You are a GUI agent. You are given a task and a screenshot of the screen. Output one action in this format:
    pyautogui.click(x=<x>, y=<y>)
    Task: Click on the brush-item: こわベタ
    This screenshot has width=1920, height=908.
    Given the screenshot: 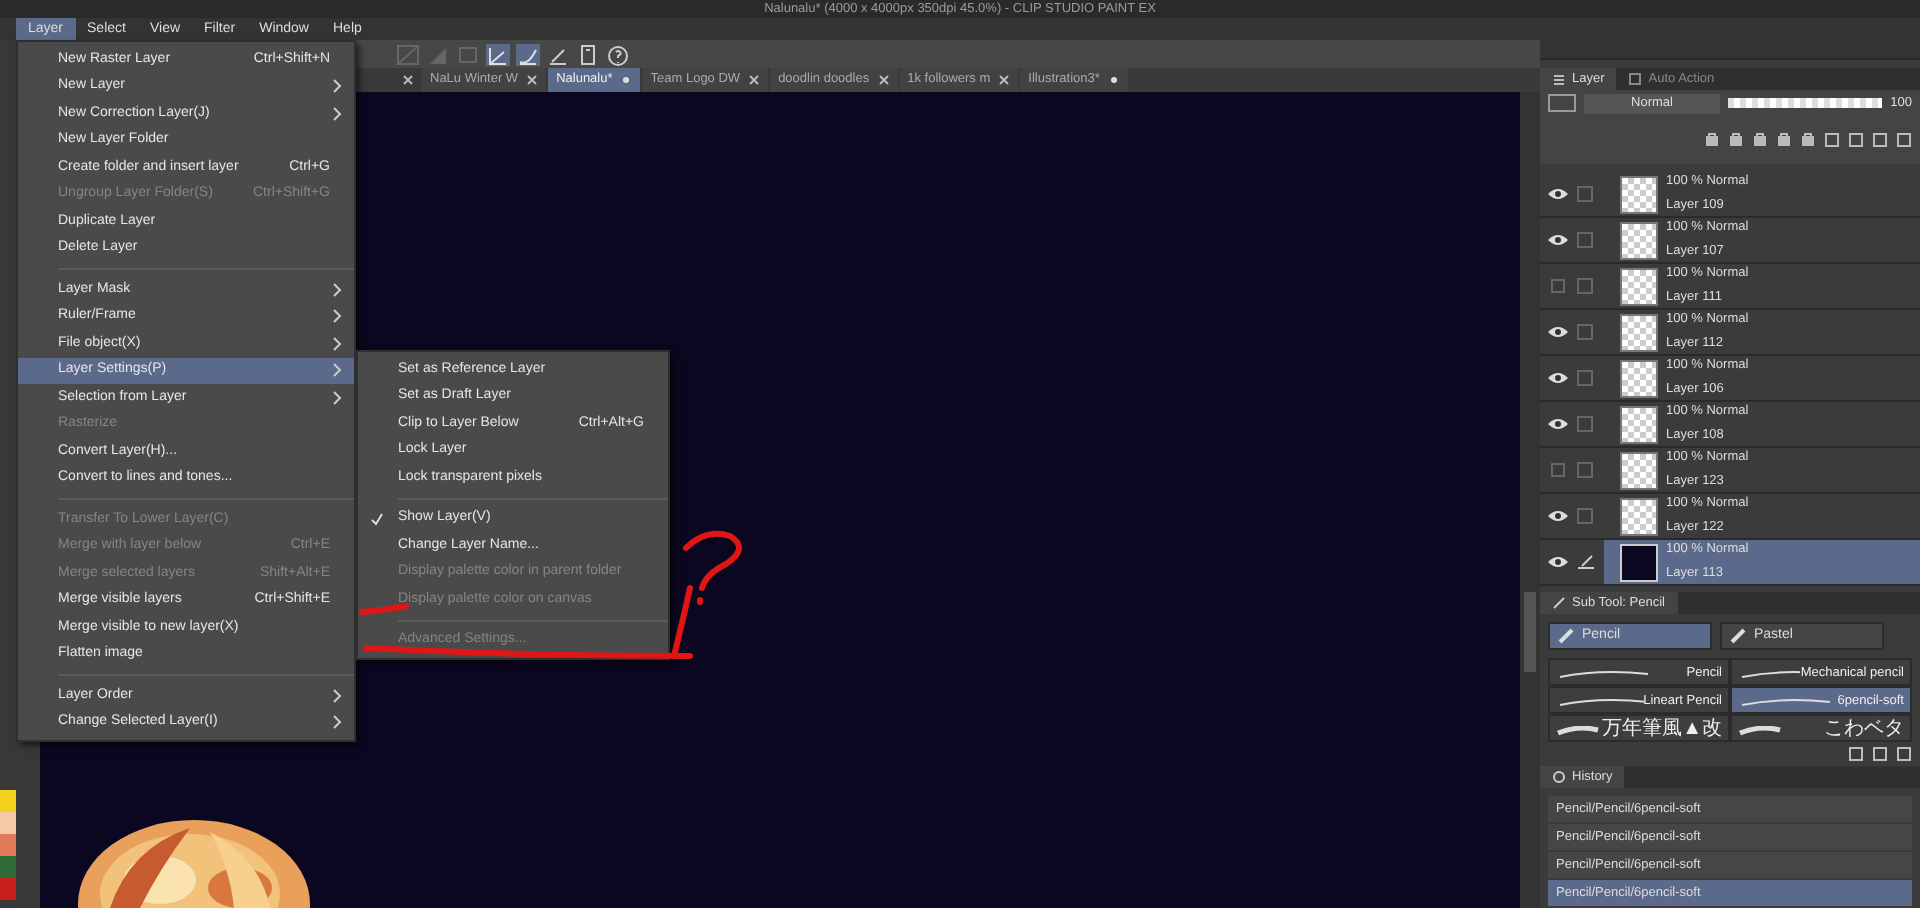 What is the action you would take?
    pyautogui.click(x=1821, y=728)
    